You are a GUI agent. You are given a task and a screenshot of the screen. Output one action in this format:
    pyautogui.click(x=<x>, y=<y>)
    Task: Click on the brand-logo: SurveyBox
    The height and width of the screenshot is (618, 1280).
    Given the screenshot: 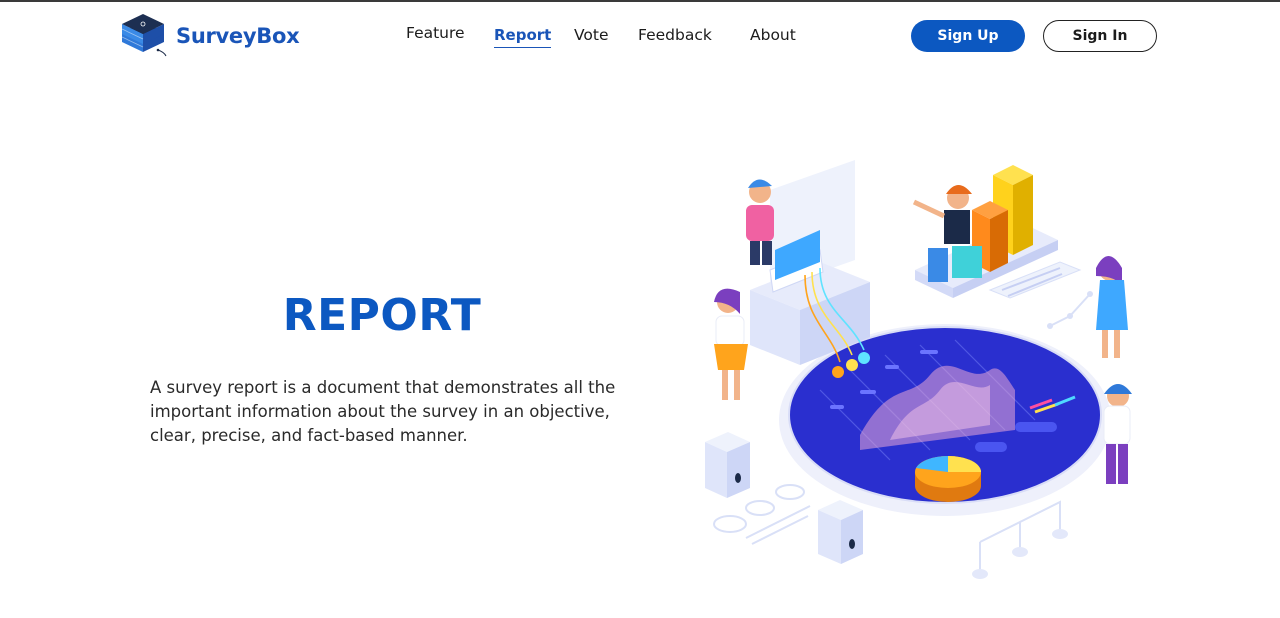 What is the action you would take?
    pyautogui.click(x=209, y=36)
    